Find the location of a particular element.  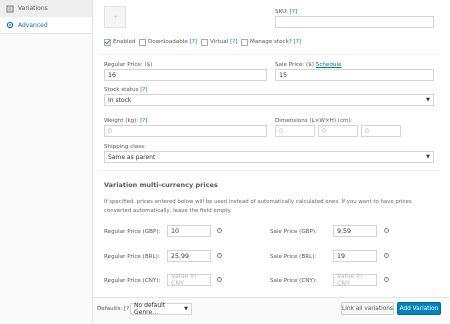

regular-price-label: Regular Price: ($) is located at coordinates (128, 65).